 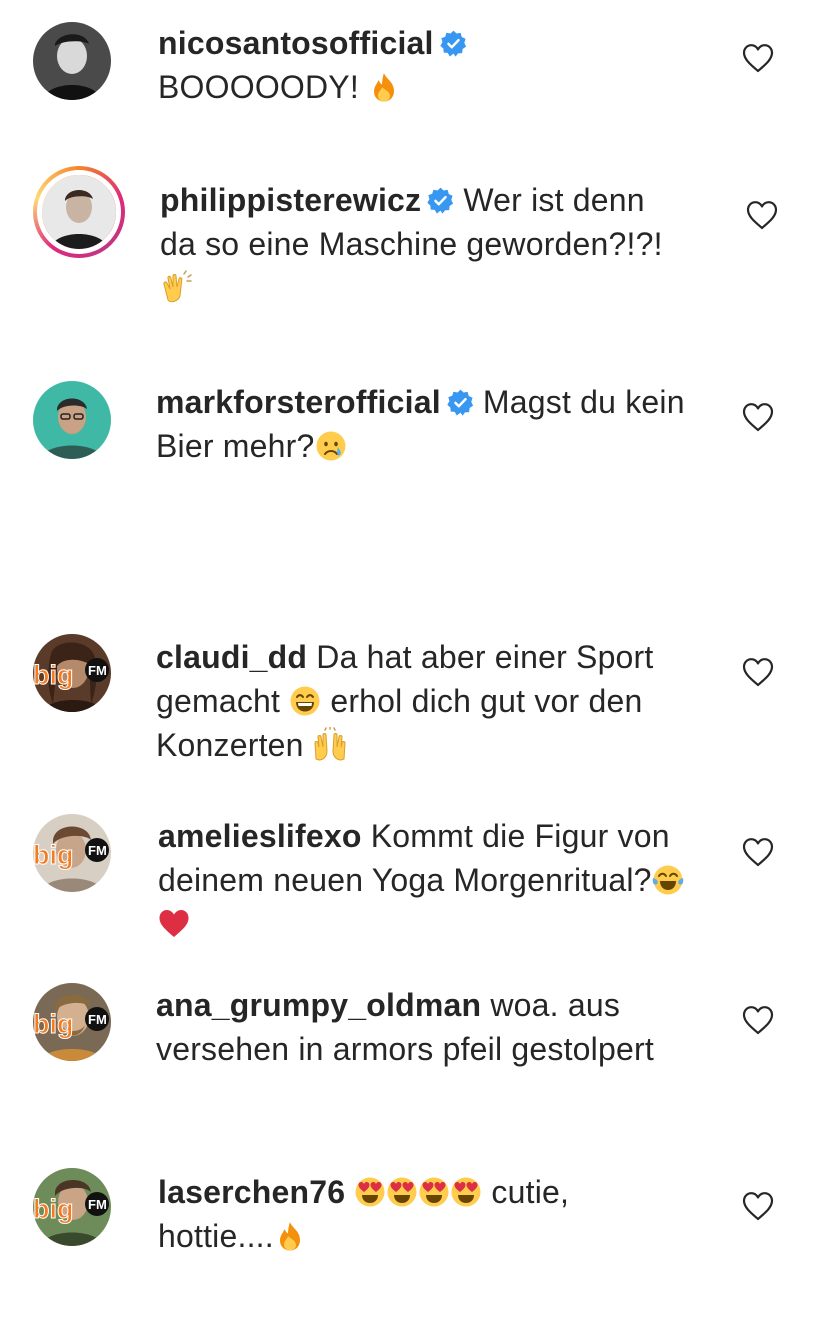 What do you see at coordinates (438, 65) in the screenshot?
I see `comment-text: nicosantosofficial BOOOOODY!` at bounding box center [438, 65].